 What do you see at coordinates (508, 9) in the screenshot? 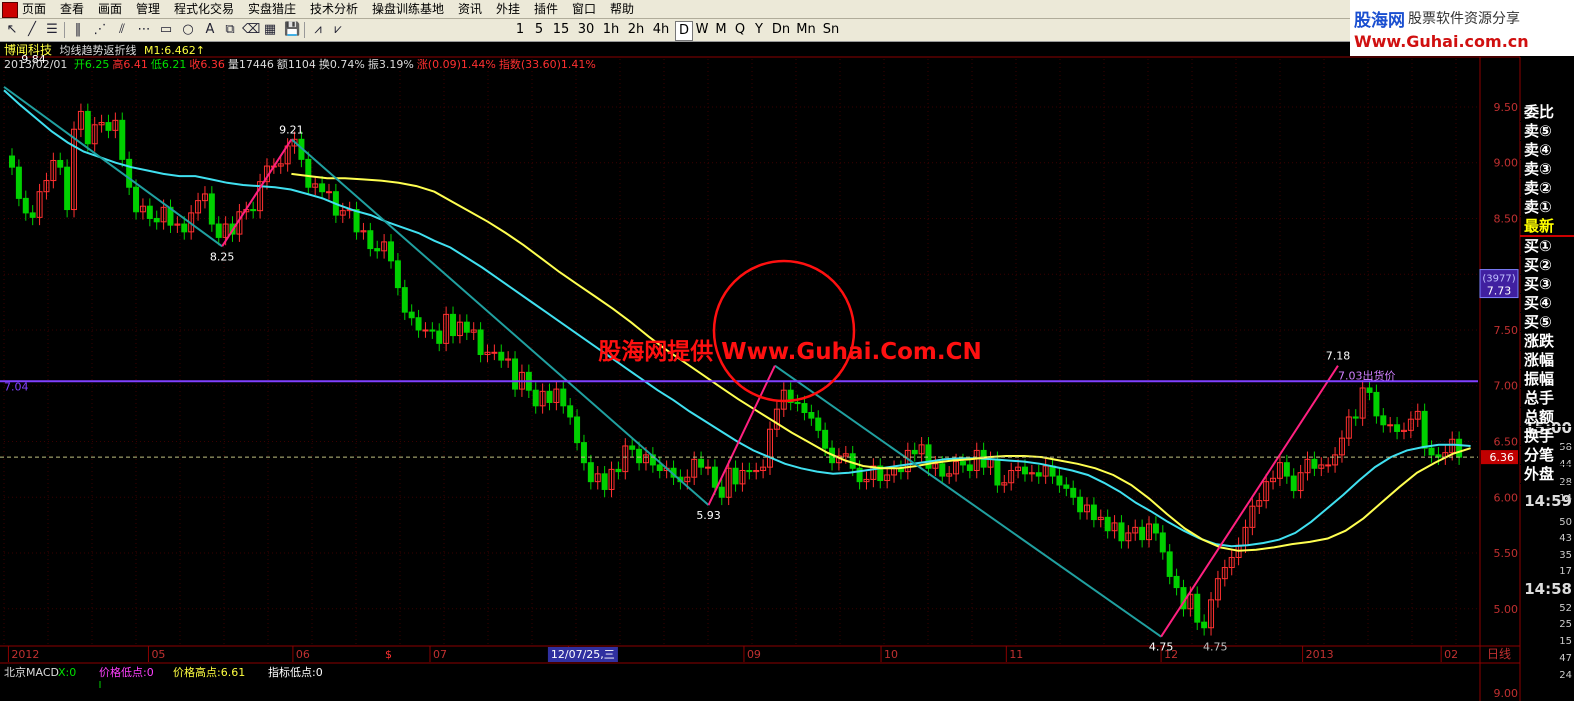
I see `menu-item-9: 外挂` at bounding box center [508, 9].